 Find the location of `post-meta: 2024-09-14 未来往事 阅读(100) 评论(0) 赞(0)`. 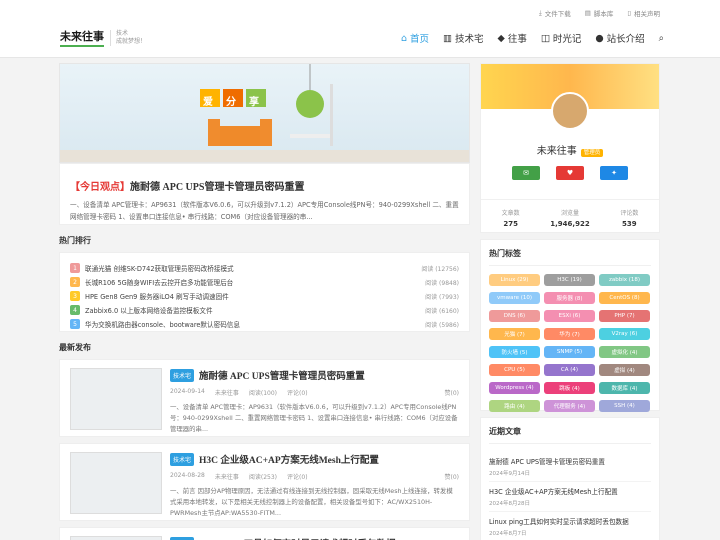

post-meta: 2024-09-14 未来往事 阅读(100) 评论(0) 赞(0) is located at coordinates (314, 392).